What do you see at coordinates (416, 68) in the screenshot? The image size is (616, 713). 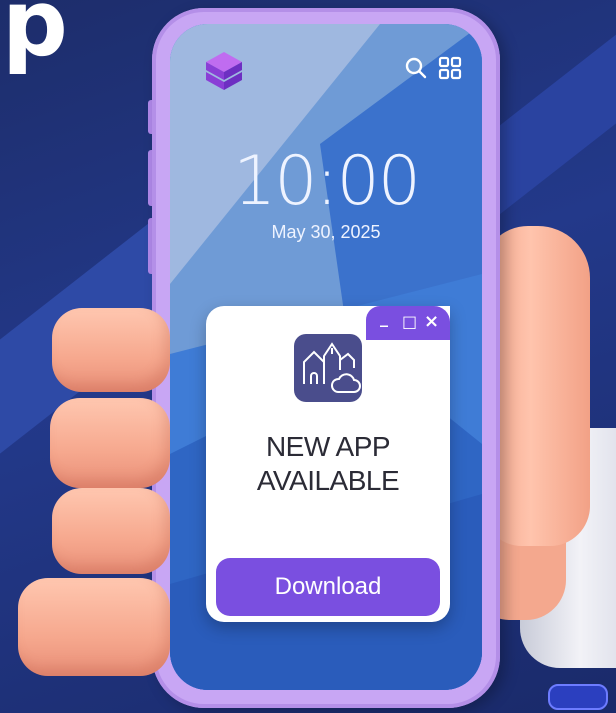 I see `search-icon` at bounding box center [416, 68].